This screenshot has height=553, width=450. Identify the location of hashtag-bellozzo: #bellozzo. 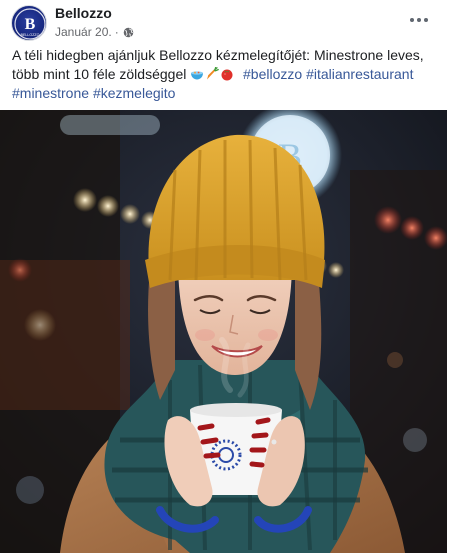
(272, 74).